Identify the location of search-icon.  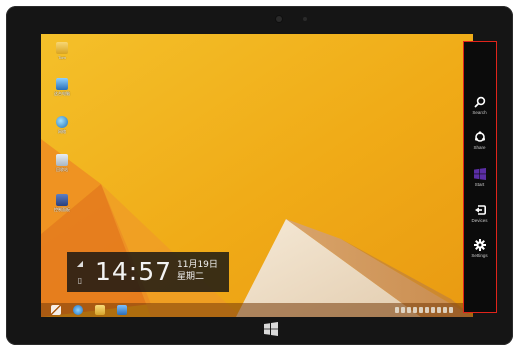
(479, 102).